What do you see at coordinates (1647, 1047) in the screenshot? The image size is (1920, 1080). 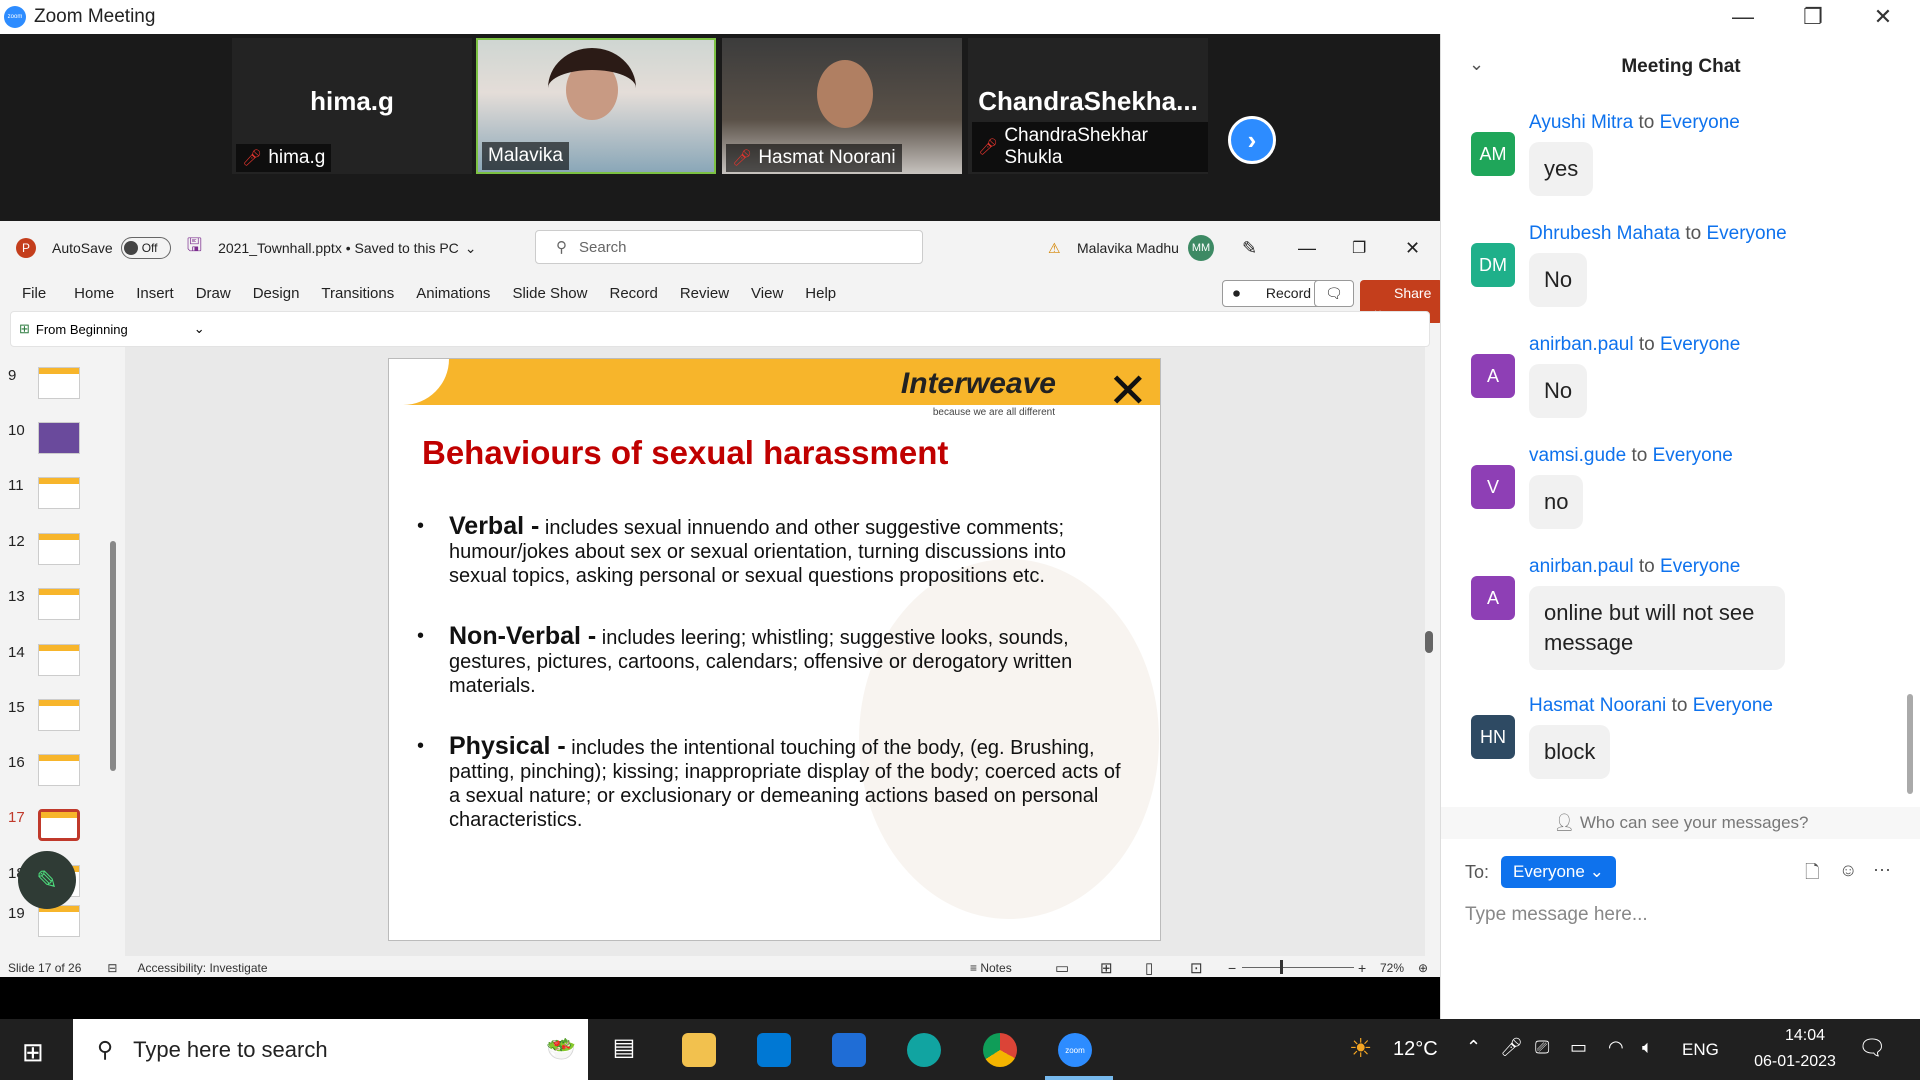 I see `volume-icon: 🔈︎` at bounding box center [1647, 1047].